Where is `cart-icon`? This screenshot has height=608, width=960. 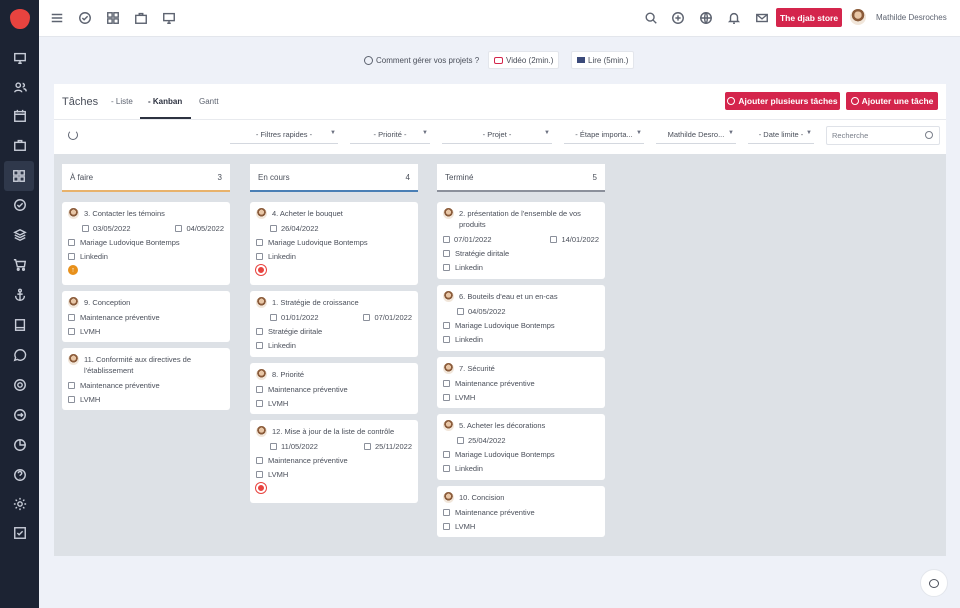
cart-icon is located at coordinates (19, 264).